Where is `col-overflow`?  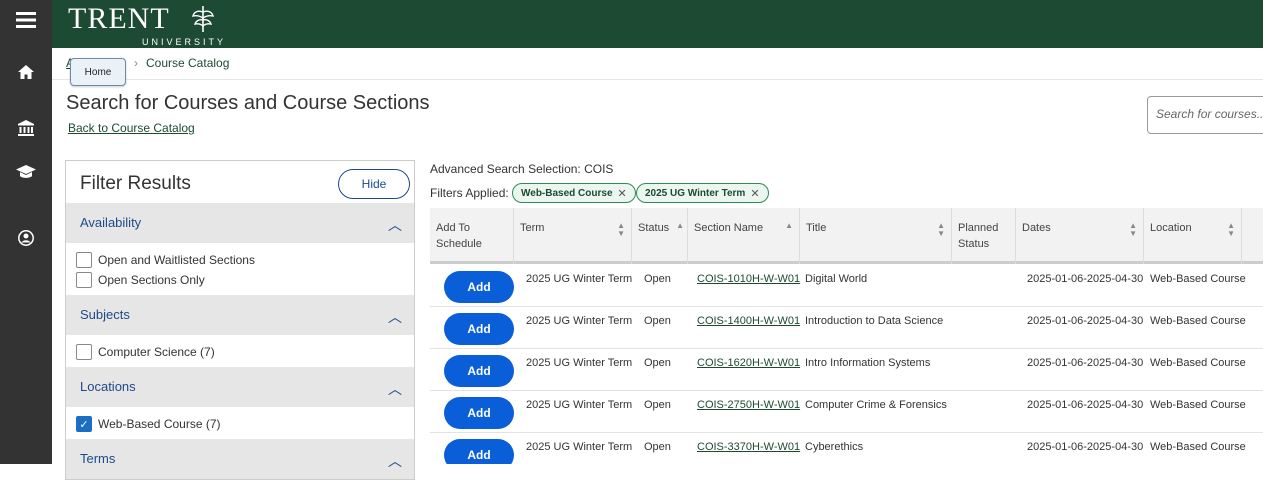 col-overflow is located at coordinates (1252, 236).